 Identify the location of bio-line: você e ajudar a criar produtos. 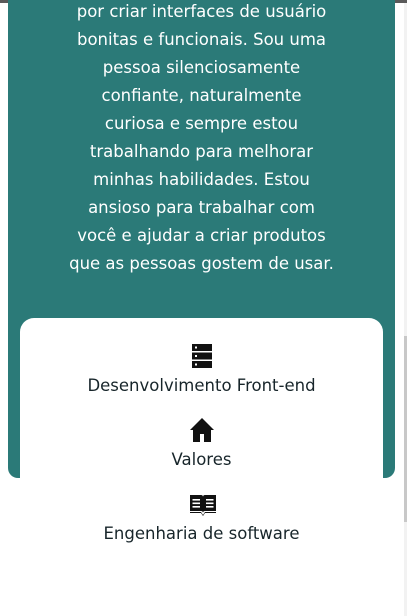
(201, 235).